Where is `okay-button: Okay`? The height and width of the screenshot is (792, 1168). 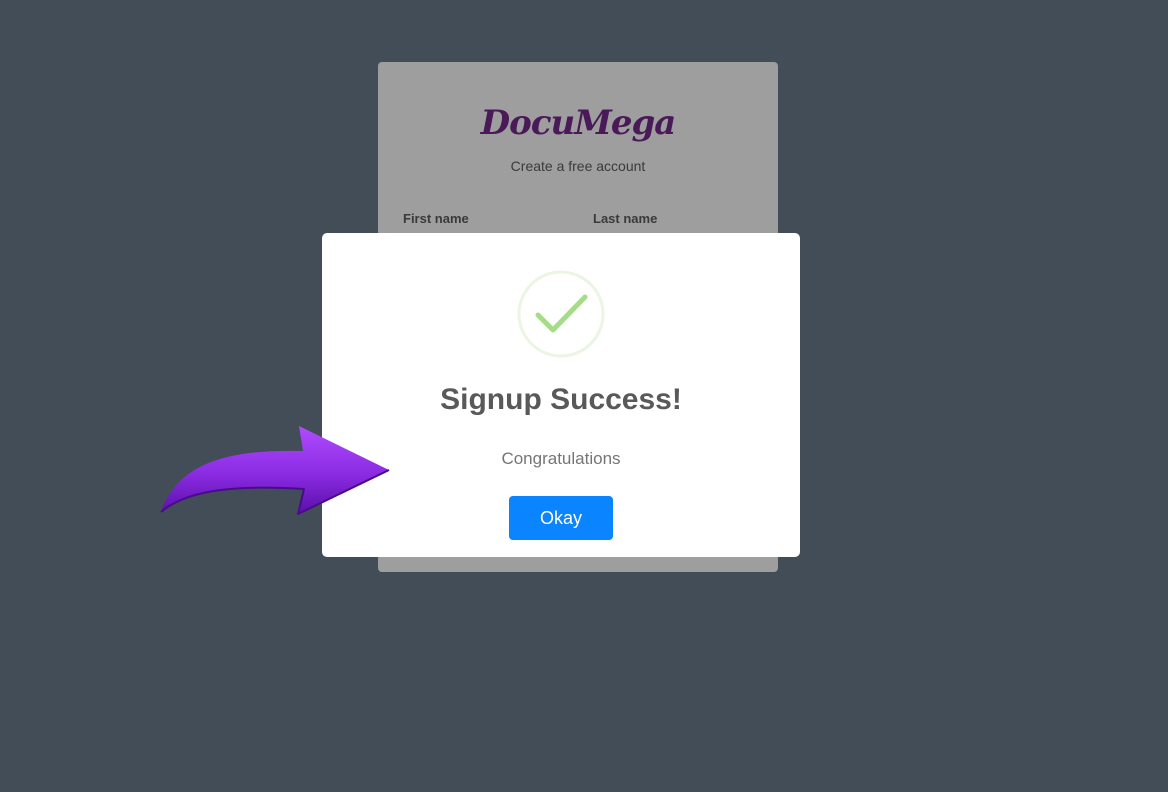
okay-button: Okay is located at coordinates (561, 518).